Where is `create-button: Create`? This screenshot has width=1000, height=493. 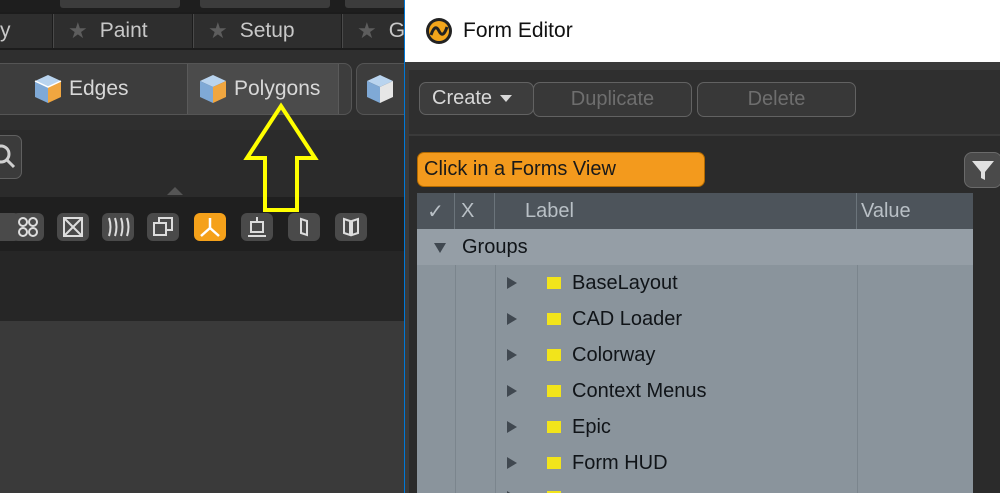
create-button: Create is located at coordinates (476, 98).